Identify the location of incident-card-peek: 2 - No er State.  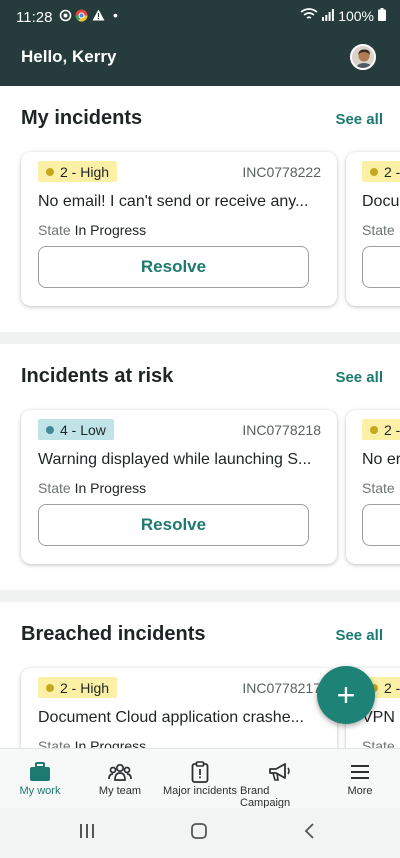
(373, 487).